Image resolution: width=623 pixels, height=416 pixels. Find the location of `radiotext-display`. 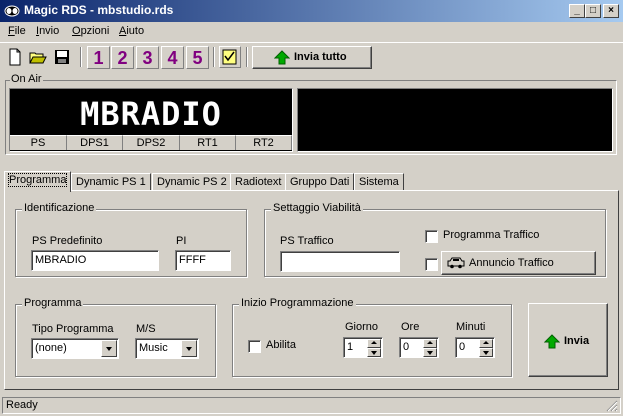

radiotext-display is located at coordinates (455, 120).